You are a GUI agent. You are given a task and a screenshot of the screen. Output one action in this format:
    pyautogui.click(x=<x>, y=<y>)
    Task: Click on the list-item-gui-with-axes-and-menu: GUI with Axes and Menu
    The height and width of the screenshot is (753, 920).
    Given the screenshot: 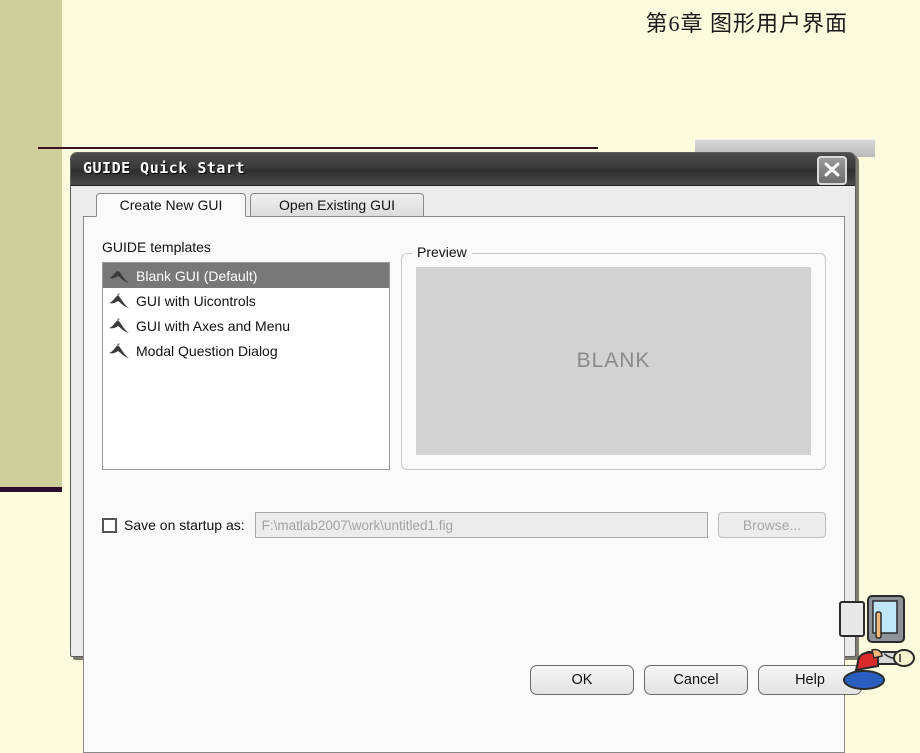 What is the action you would take?
    pyautogui.click(x=246, y=325)
    